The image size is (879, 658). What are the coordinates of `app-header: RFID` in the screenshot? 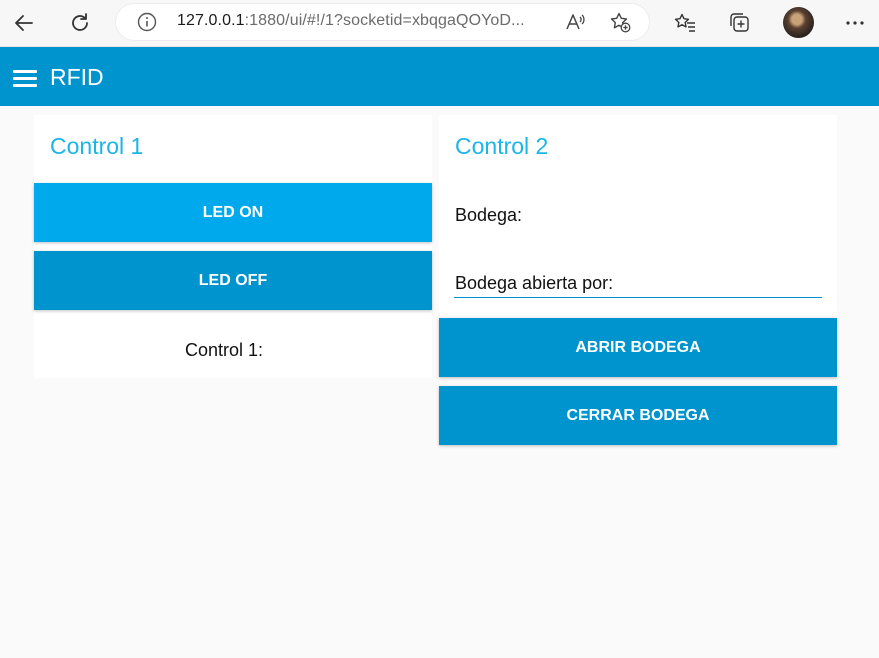 It's located at (439, 76).